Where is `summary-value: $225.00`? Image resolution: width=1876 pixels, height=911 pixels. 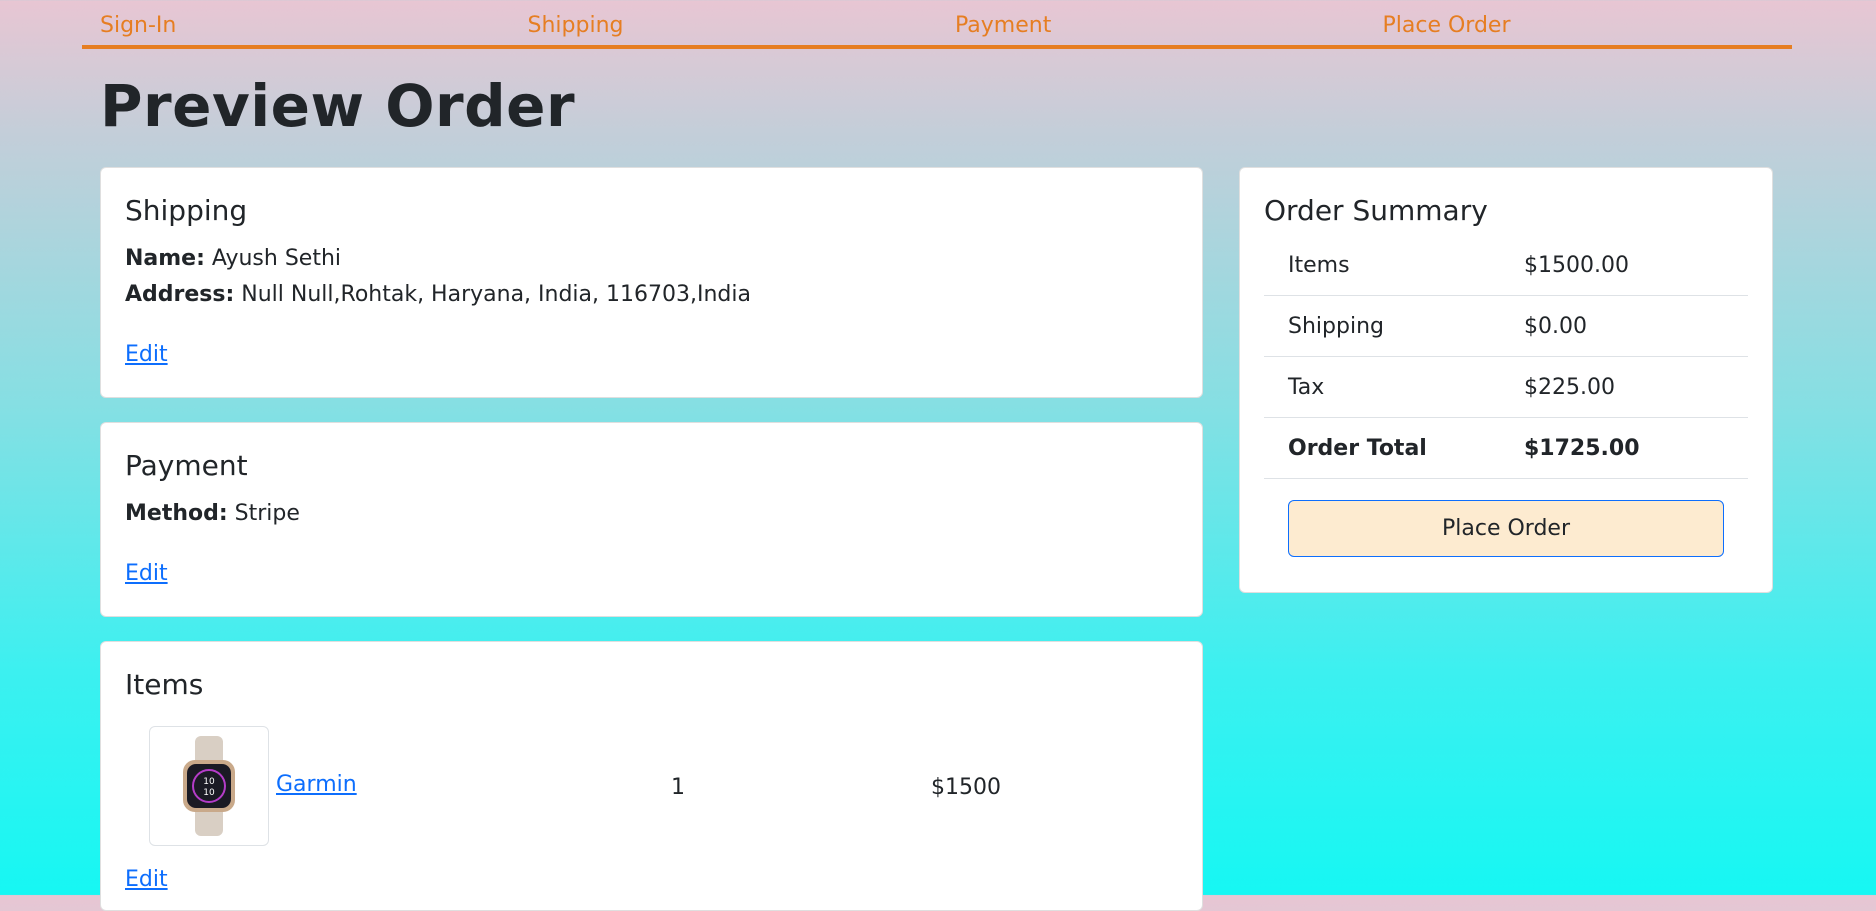 summary-value: $225.00 is located at coordinates (1569, 387).